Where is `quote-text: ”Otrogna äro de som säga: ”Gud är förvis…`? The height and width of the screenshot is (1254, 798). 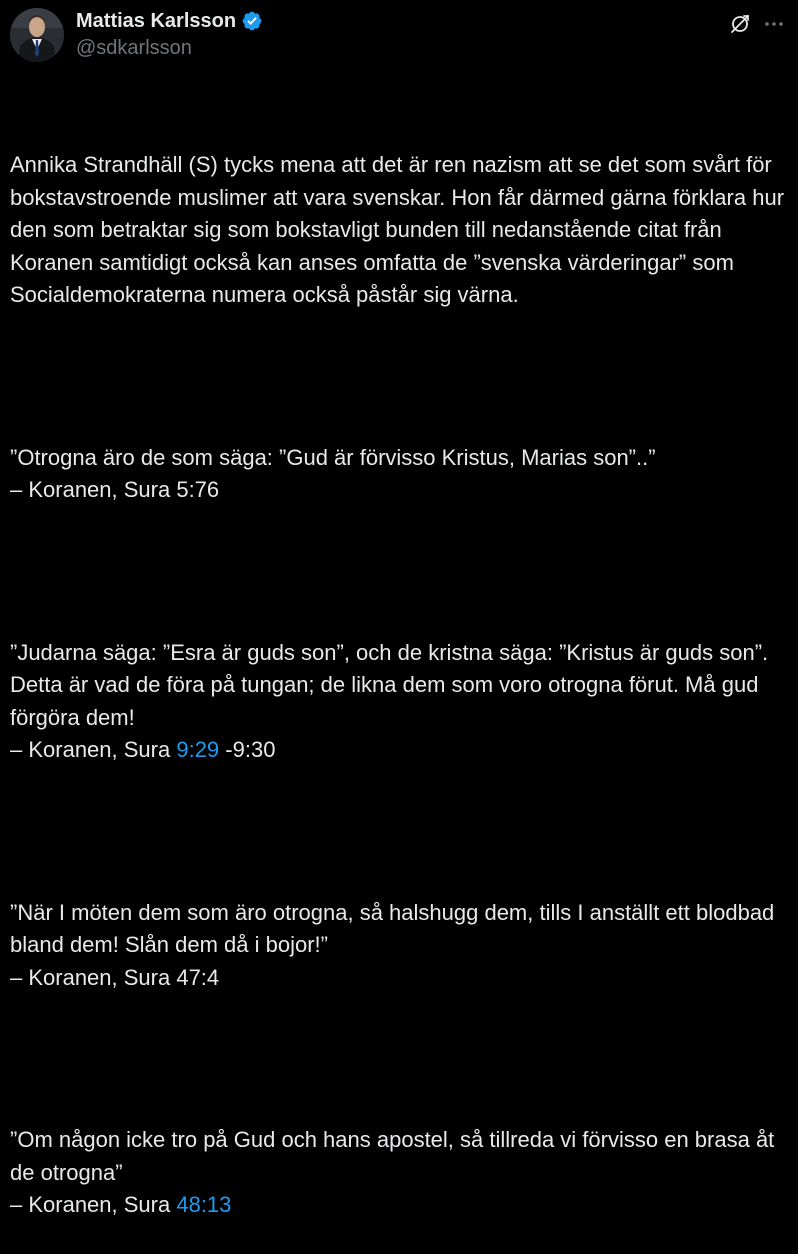 quote-text: ”Otrogna äro de som säga: ”Gud är förvis… is located at coordinates (333, 457).